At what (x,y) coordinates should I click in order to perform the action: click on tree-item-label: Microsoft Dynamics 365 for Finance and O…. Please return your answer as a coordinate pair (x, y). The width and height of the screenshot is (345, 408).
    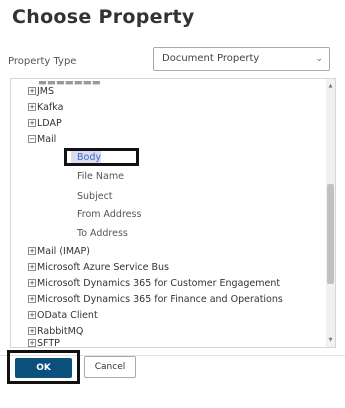
    Looking at the image, I should click on (160, 299).